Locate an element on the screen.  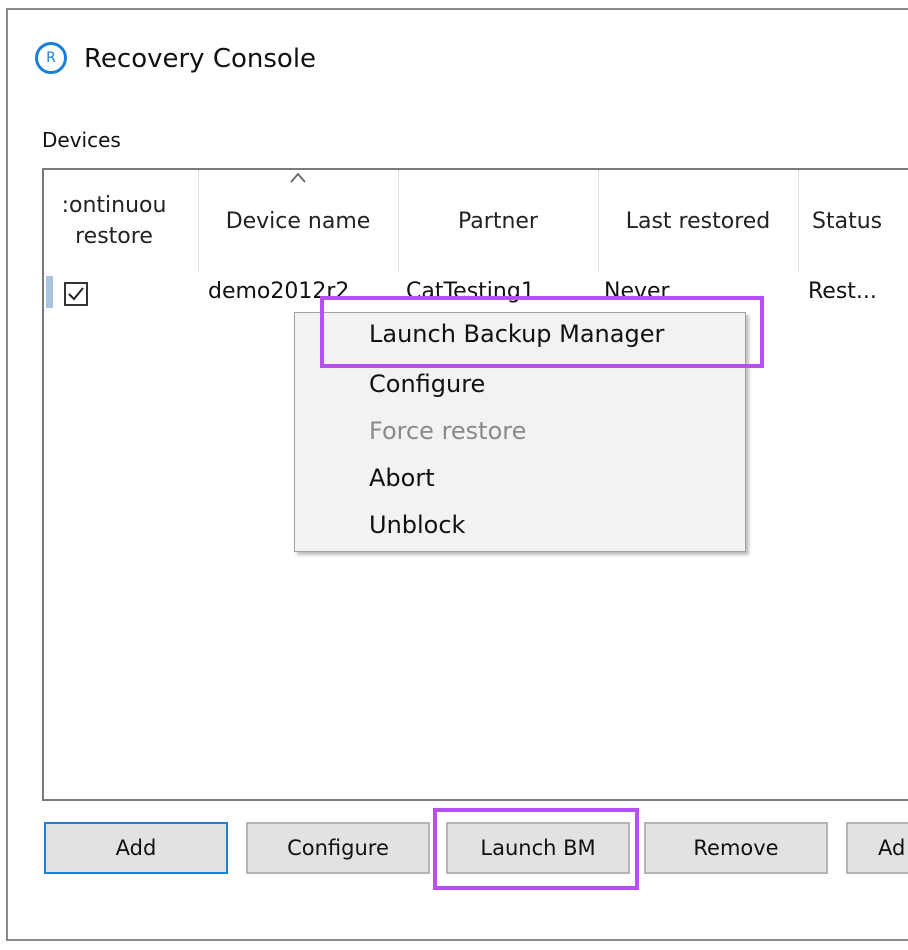
menu-item-unblock: Unblock is located at coordinates (417, 525).